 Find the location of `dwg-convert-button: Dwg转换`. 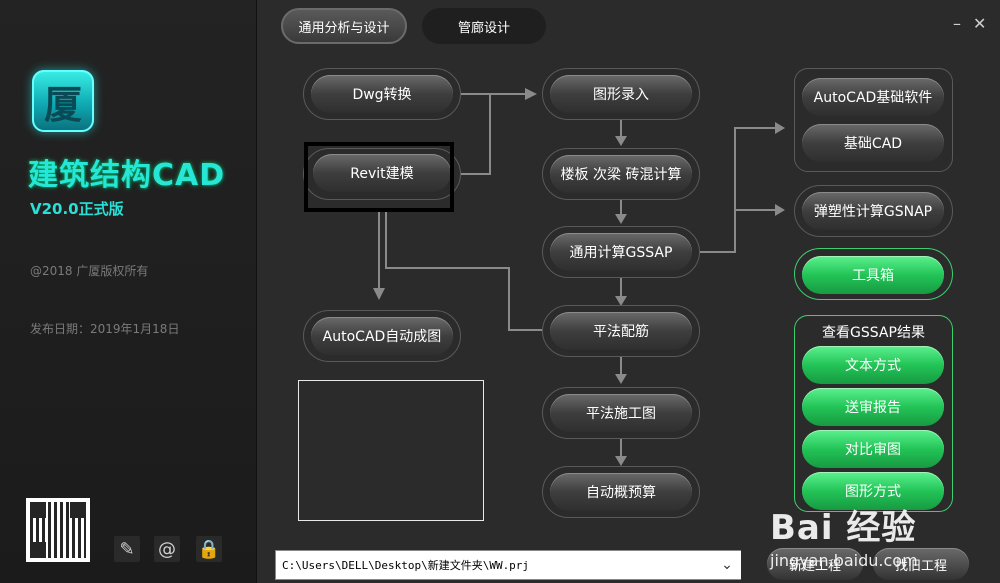

dwg-convert-button: Dwg转换 is located at coordinates (382, 94).